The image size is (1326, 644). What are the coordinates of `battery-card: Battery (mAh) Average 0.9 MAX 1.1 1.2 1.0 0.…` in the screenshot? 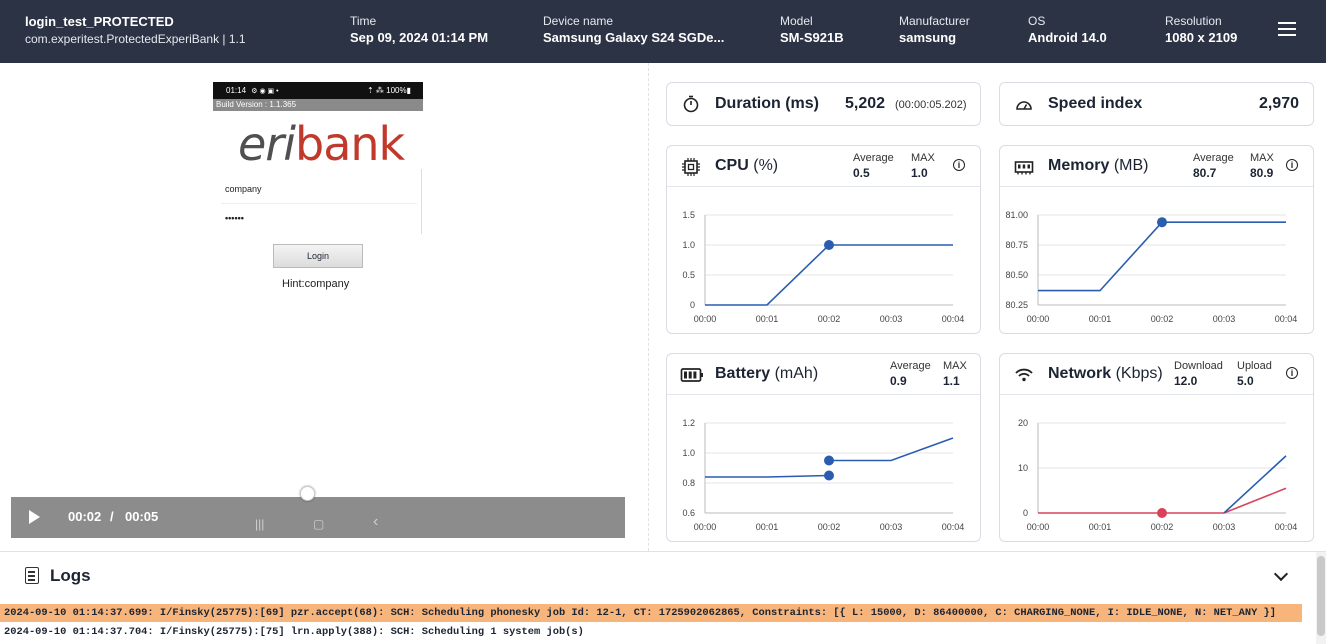 It's located at (823, 447).